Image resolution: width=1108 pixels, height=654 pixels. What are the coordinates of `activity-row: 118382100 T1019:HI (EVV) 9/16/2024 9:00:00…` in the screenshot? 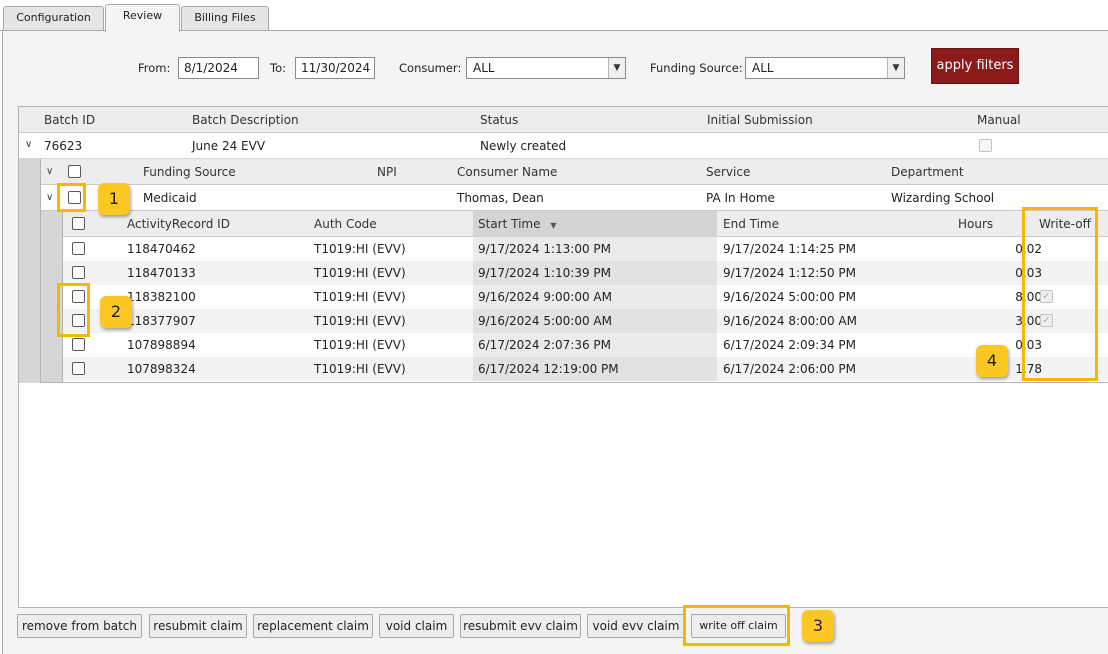 It's located at (585, 297).